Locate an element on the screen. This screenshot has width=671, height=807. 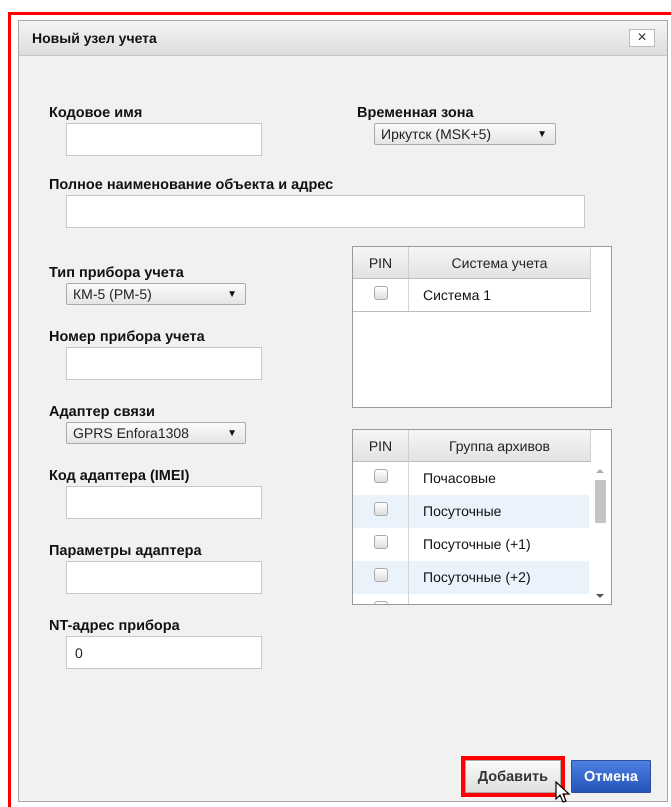
column-header: Система учета is located at coordinates (500, 263).